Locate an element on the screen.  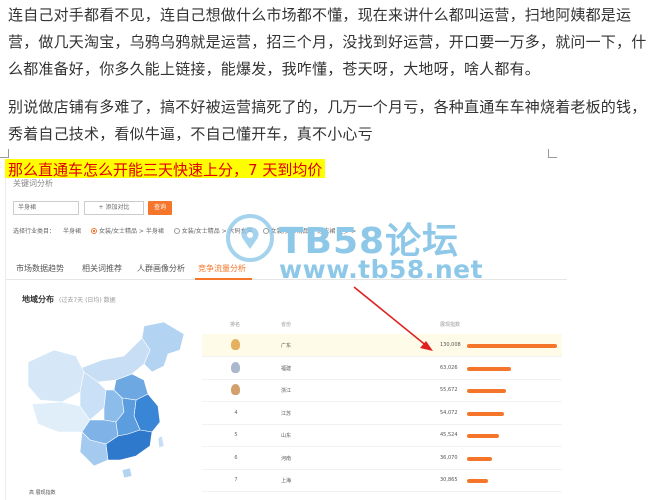
radio-selected-icon is located at coordinates (93, 231).